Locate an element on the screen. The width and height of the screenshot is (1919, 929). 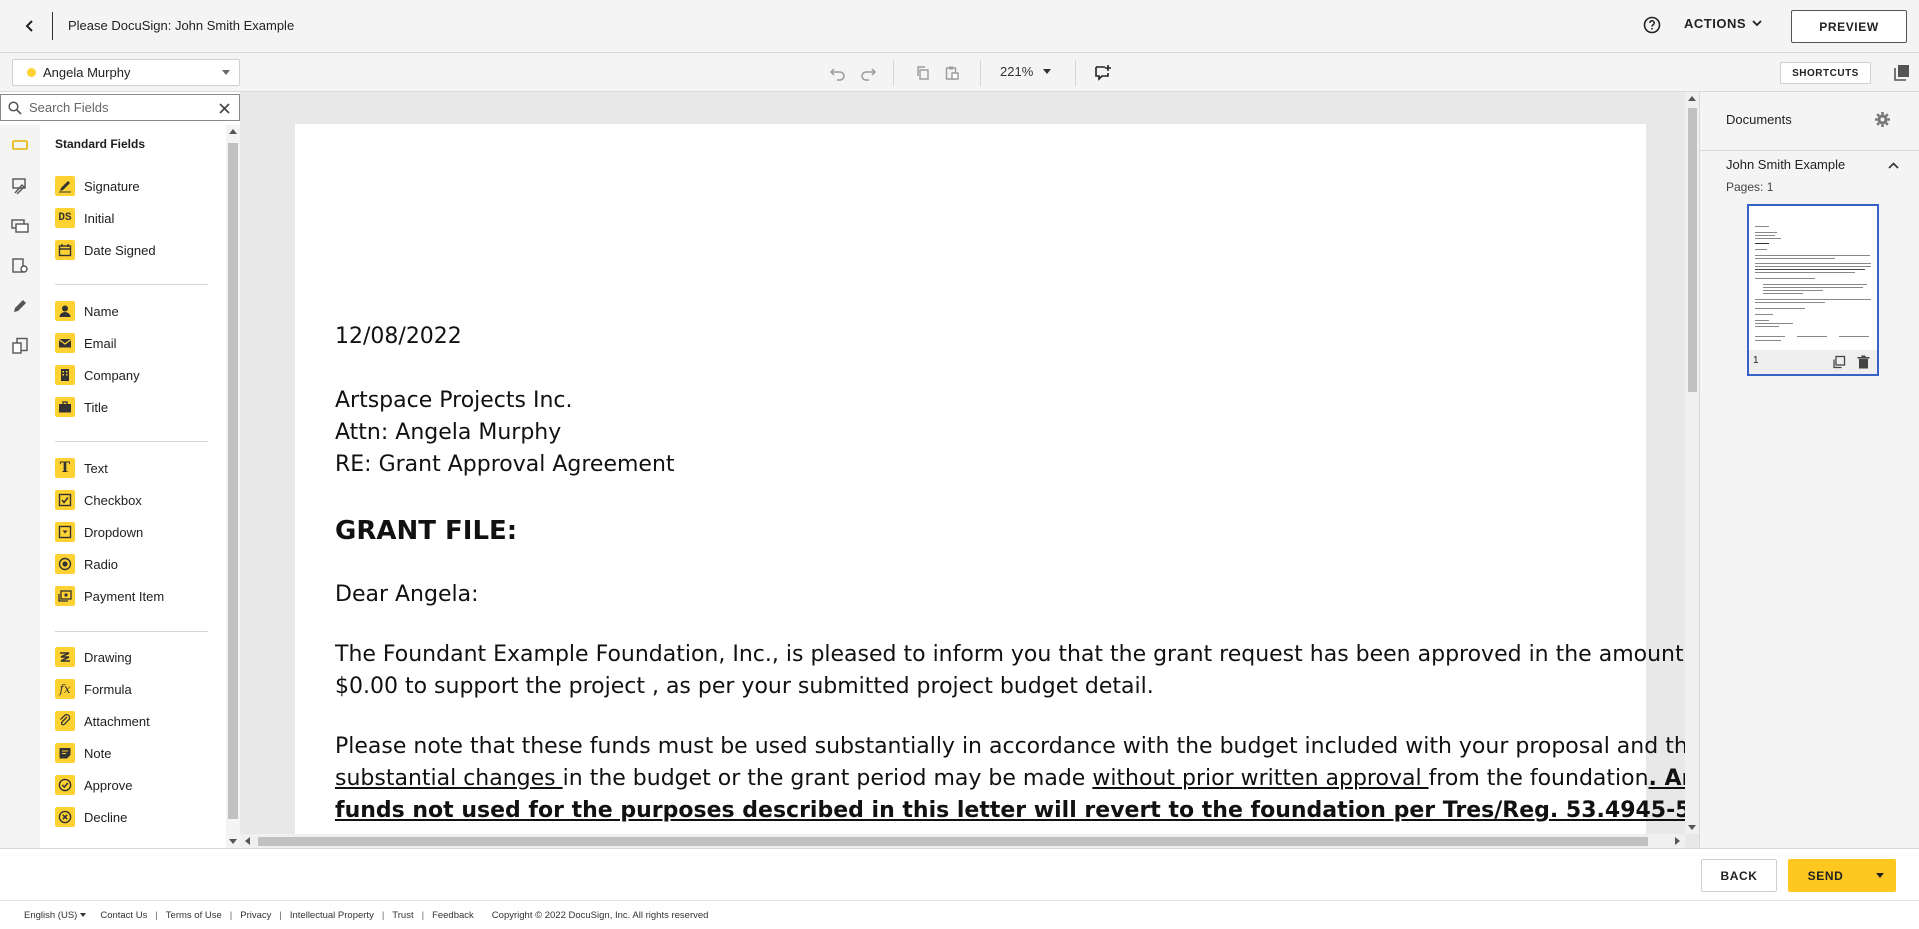
briefcase-icon is located at coordinates (65, 407).